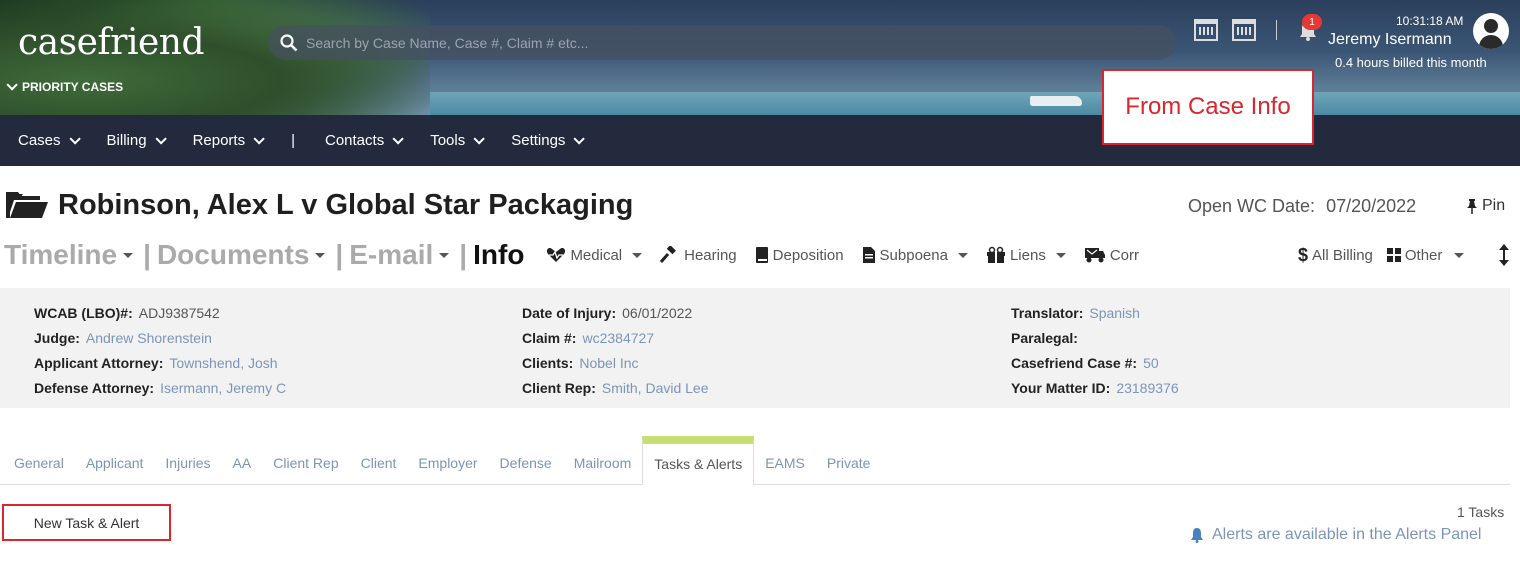  Describe the element at coordinates (242, 469) in the screenshot. I see `tab-aa: AA` at that location.